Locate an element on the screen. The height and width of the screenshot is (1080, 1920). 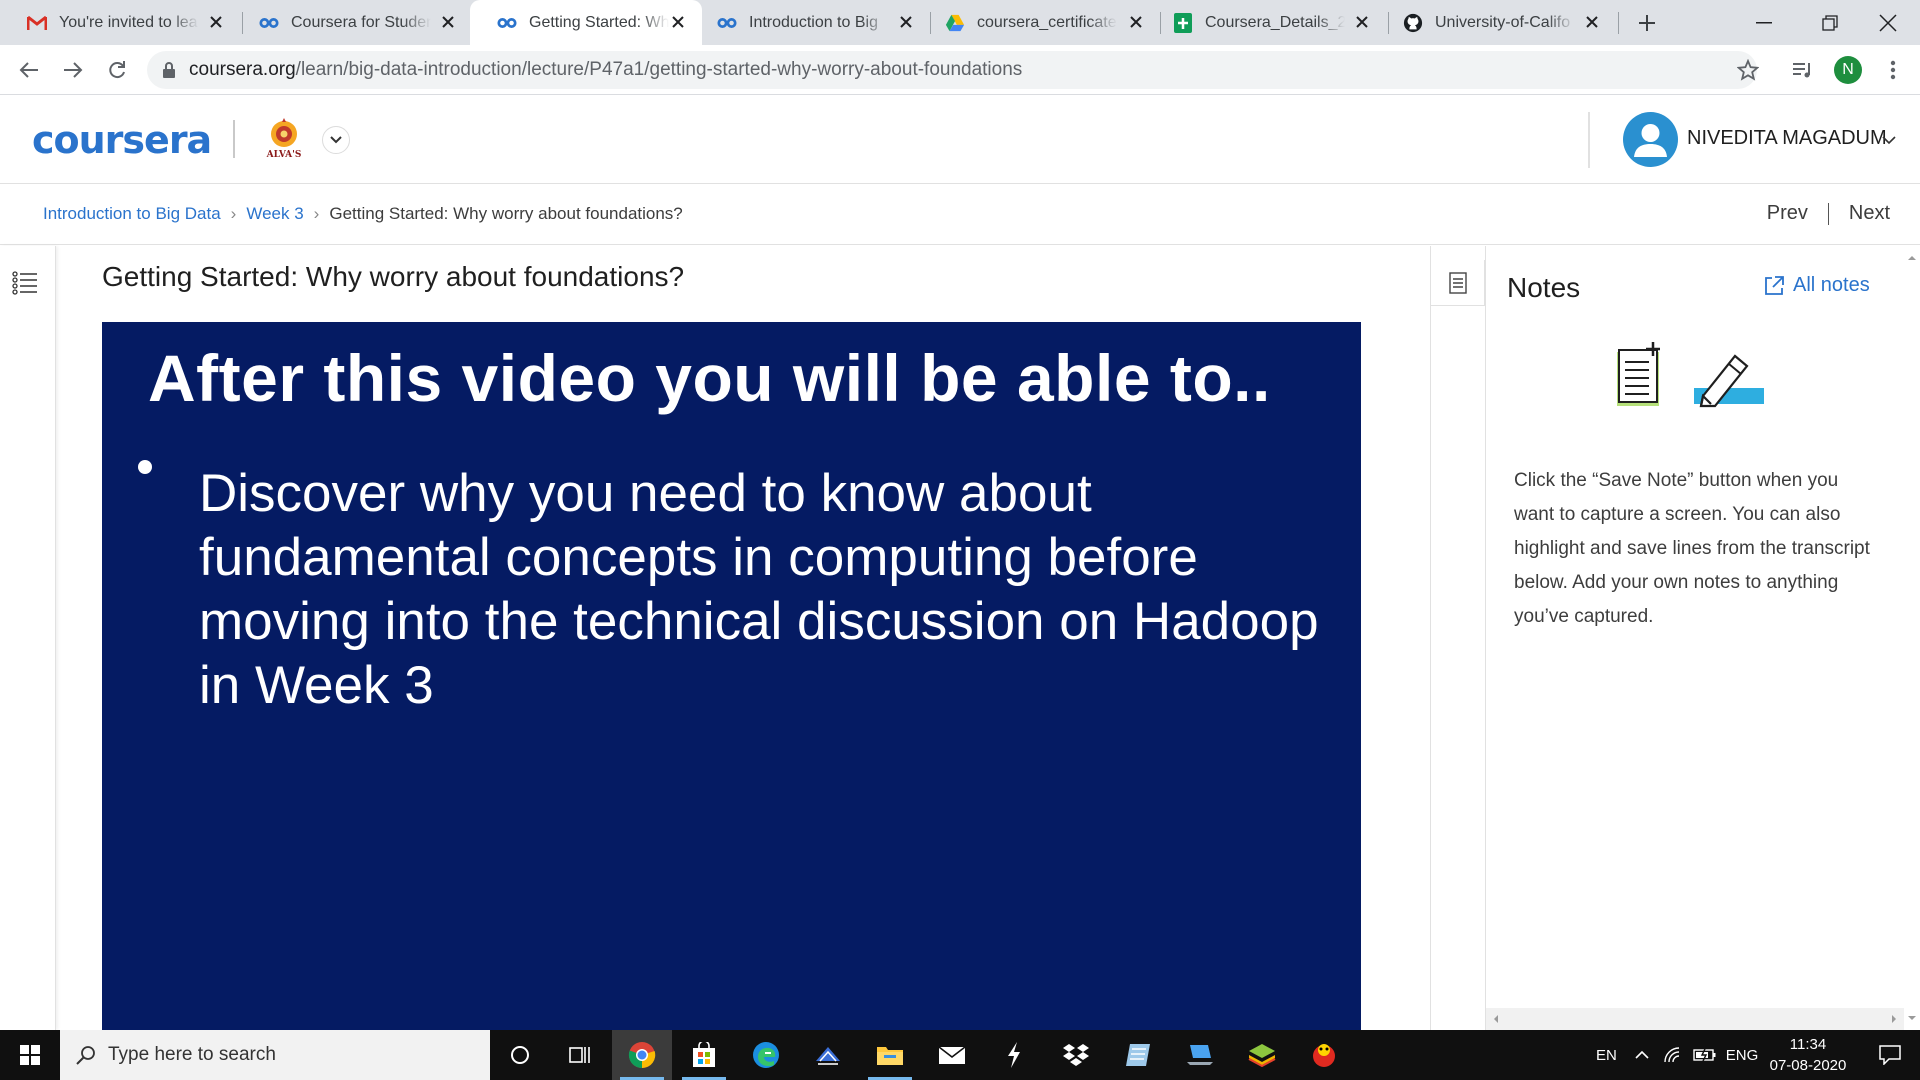
profile-initial: N is located at coordinates (1848, 69).